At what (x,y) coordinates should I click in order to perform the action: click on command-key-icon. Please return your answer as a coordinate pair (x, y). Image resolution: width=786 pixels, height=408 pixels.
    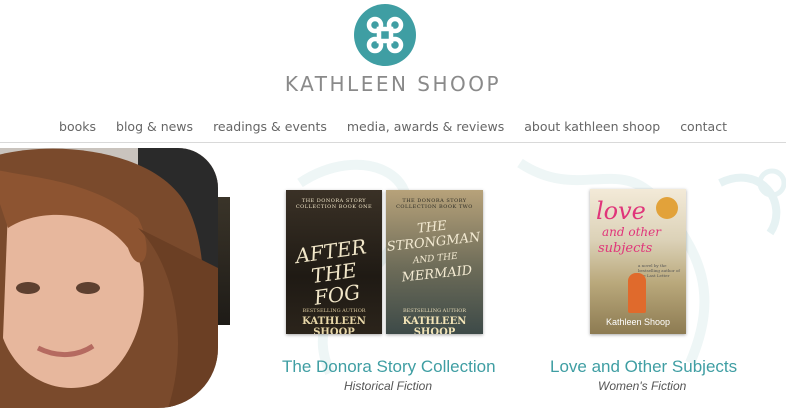
    Looking at the image, I should click on (385, 35).